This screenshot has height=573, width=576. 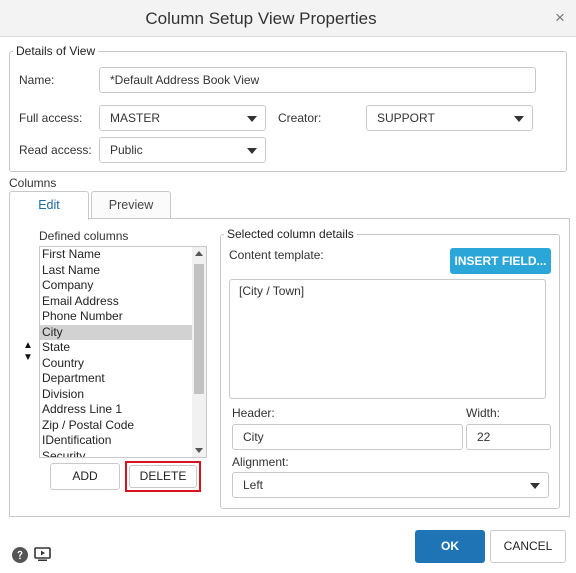 I want to click on alignment-label: Alignment:, so click(x=260, y=462).